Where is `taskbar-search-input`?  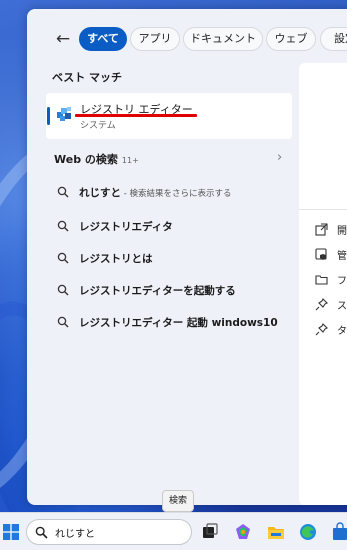 taskbar-search-input is located at coordinates (120, 532).